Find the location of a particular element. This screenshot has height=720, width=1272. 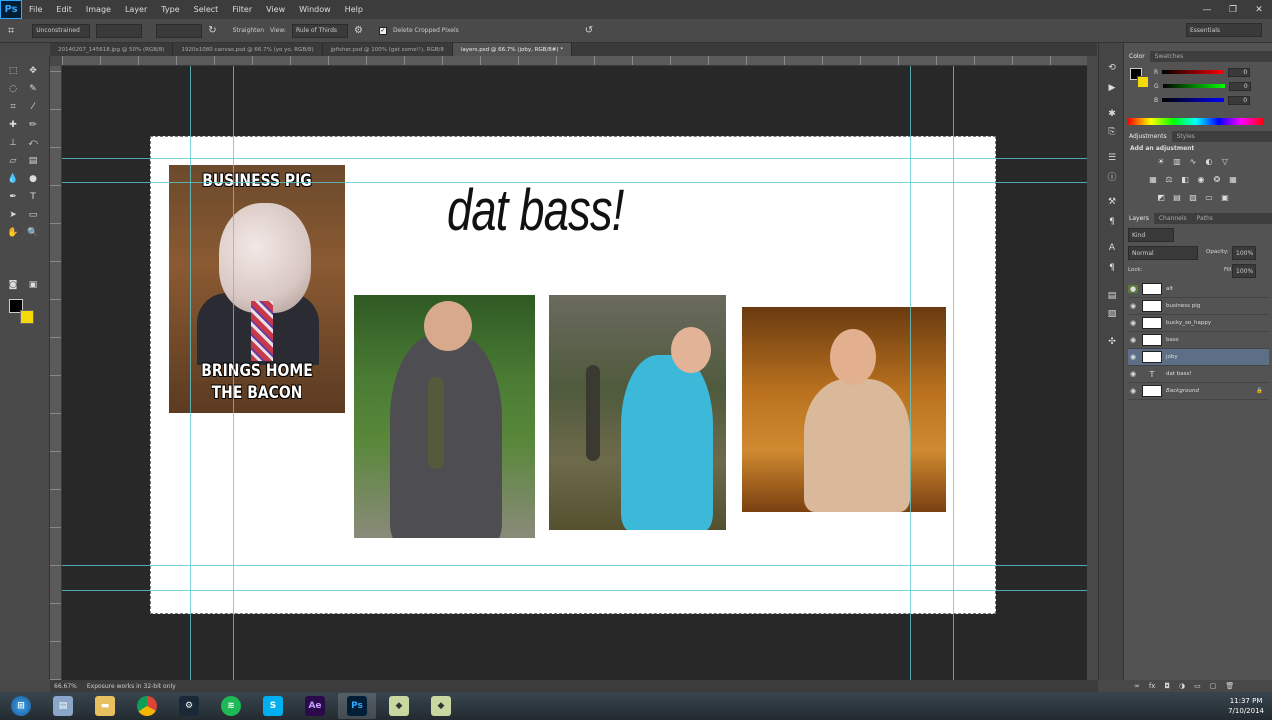

path-select-icon: ➤ is located at coordinates (13, 215).